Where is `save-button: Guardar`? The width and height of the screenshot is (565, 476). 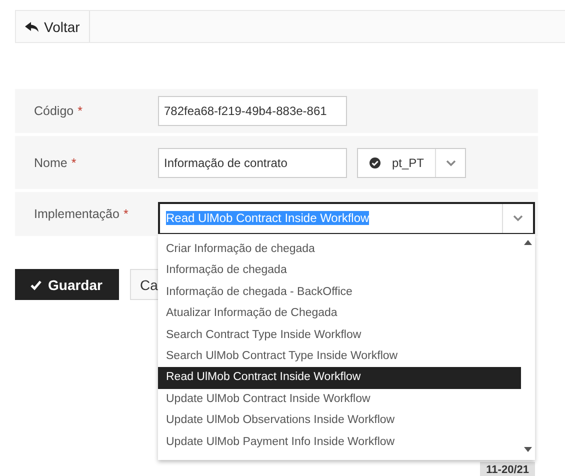
save-button: Guardar is located at coordinates (67, 284).